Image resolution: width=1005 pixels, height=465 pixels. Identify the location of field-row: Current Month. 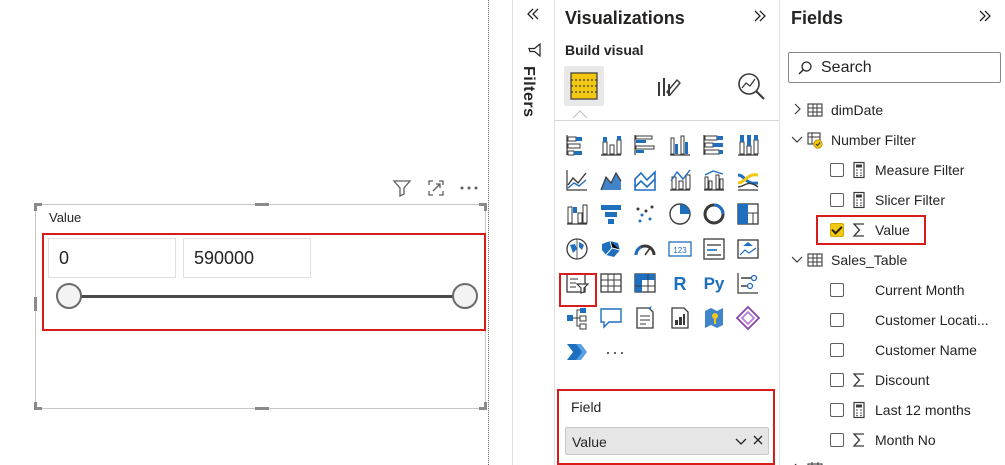
(892, 290).